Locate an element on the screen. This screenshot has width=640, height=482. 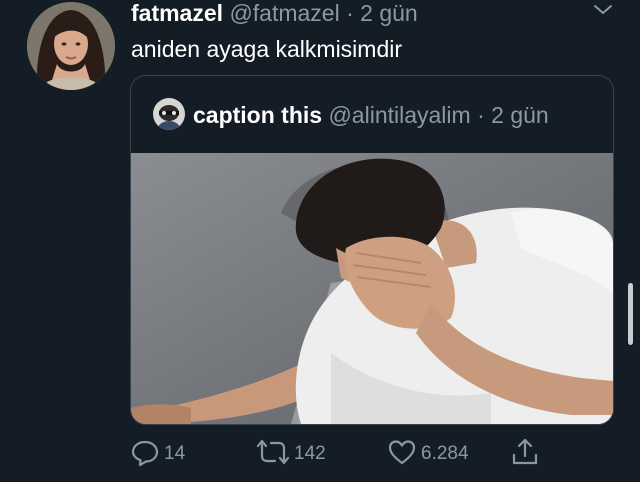
retweet-button: 142 is located at coordinates (291, 454).